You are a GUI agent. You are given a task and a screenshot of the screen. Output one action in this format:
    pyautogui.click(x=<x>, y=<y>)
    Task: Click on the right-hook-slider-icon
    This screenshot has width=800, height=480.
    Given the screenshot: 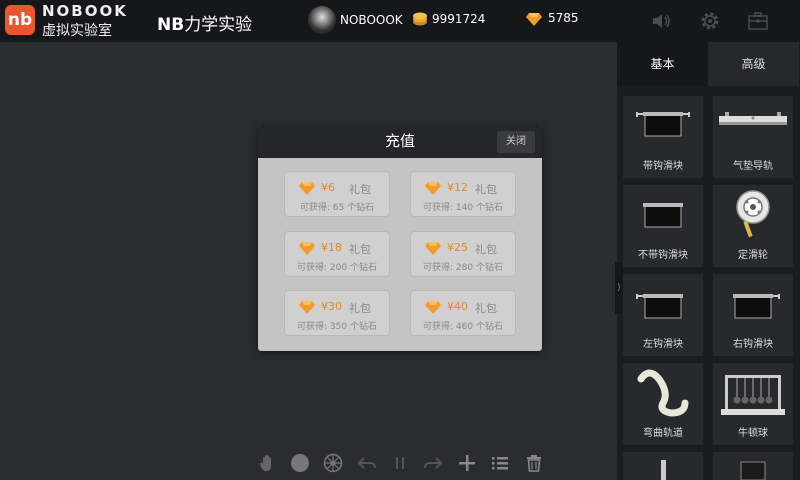 What is the action you would take?
    pyautogui.click(x=756, y=306)
    